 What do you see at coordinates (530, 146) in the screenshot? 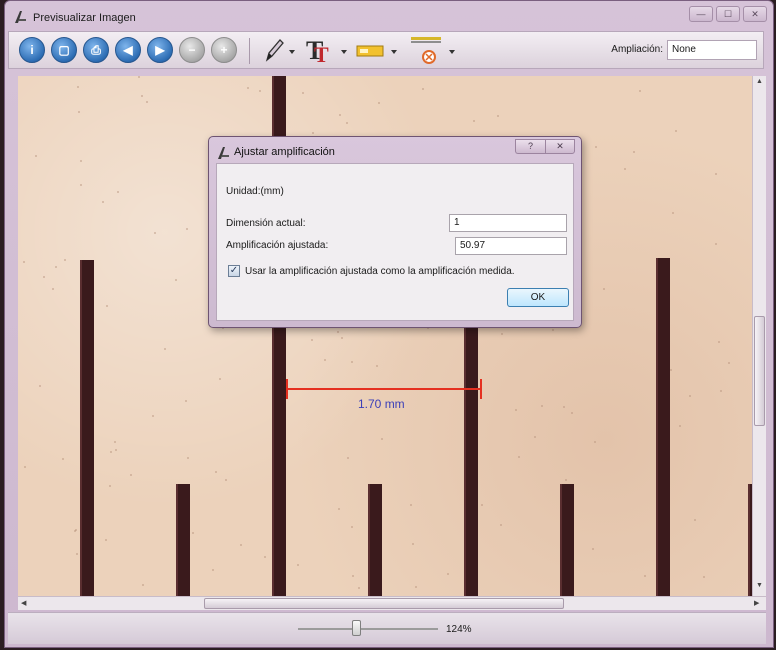
I see `dialog-help-button: ?` at bounding box center [530, 146].